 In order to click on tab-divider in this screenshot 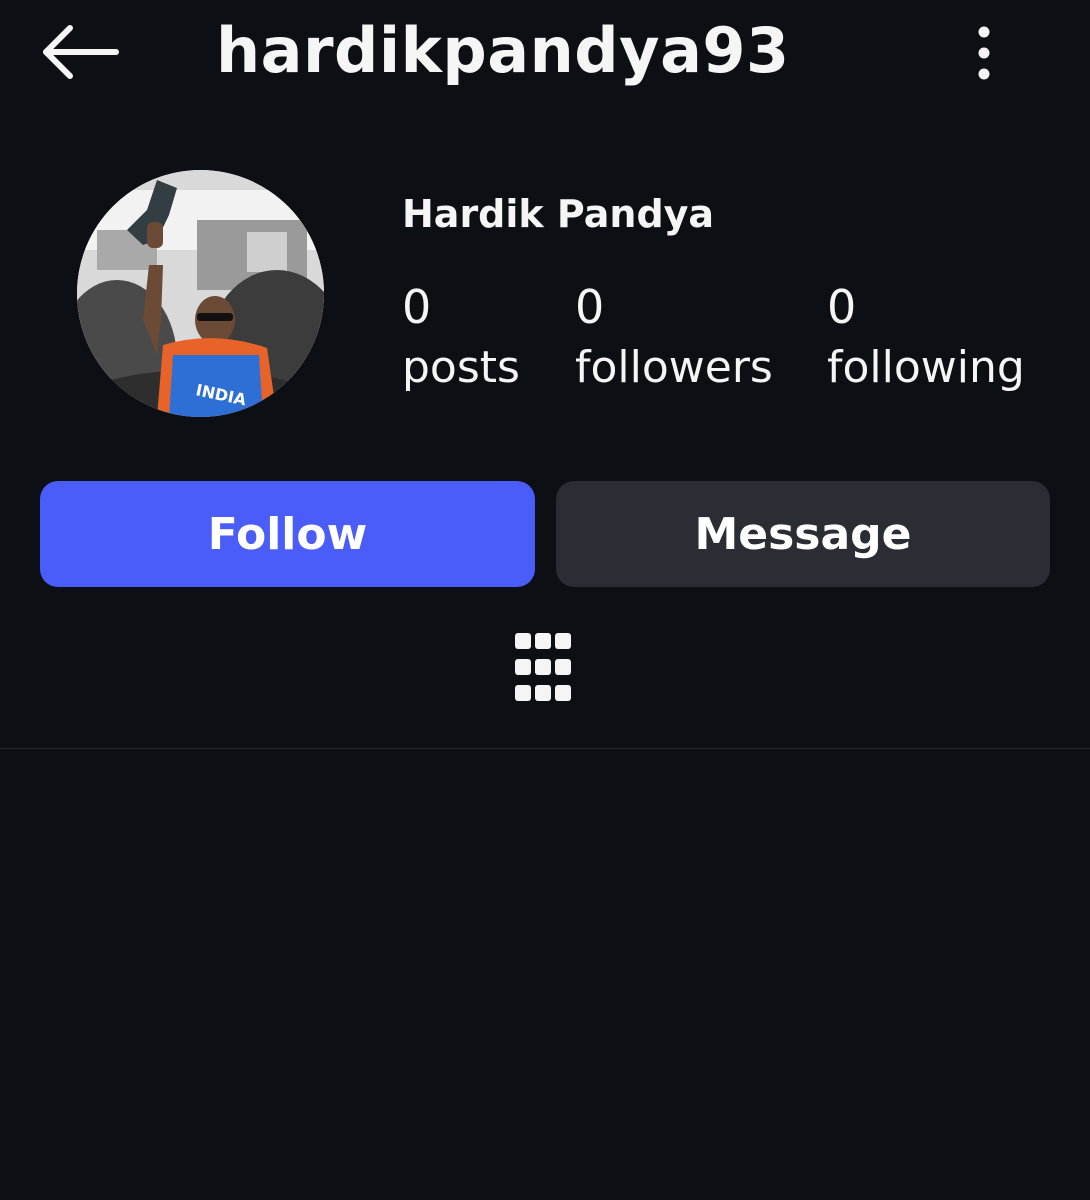, I will do `click(545, 748)`.